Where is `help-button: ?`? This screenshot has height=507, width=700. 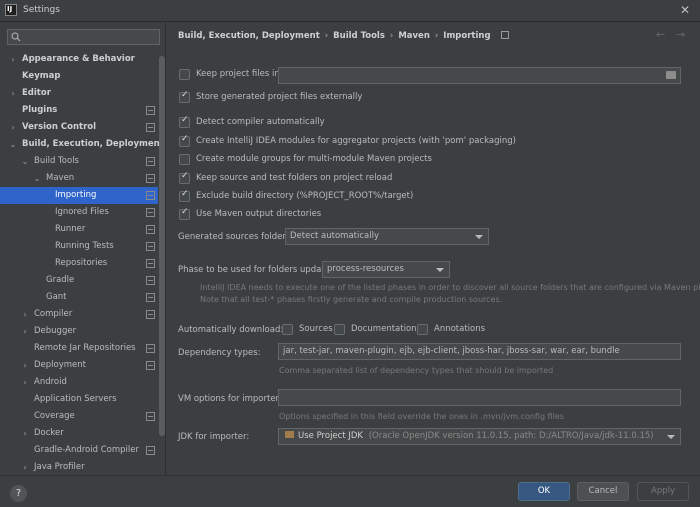
help-button: ? is located at coordinates (18, 493).